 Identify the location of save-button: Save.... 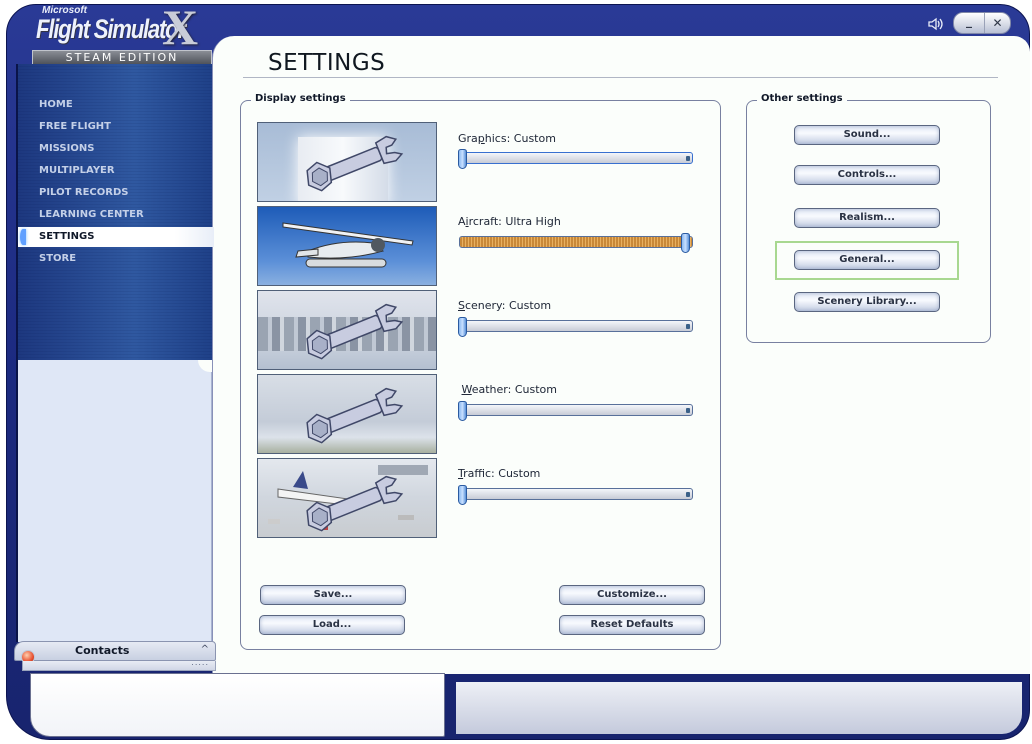
(333, 595).